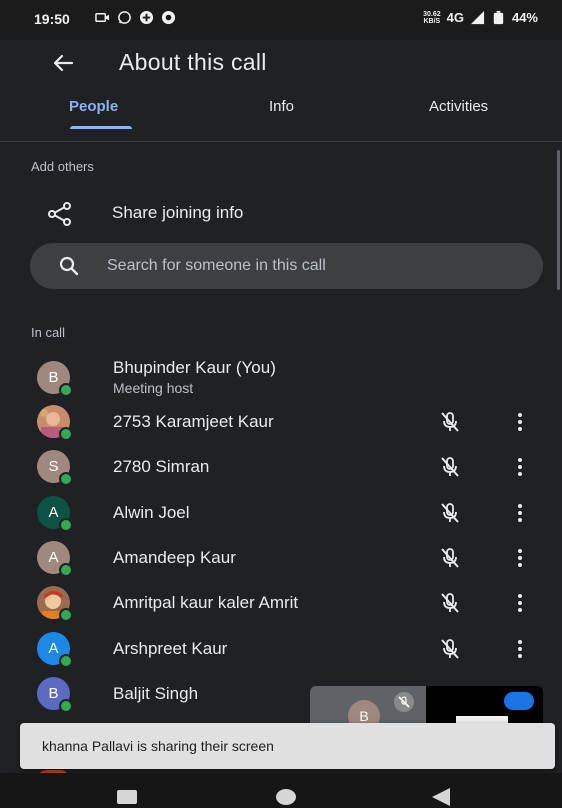 The image size is (562, 808). Describe the element at coordinates (101, 127) in the screenshot. I see `active-tab-indicator` at that location.